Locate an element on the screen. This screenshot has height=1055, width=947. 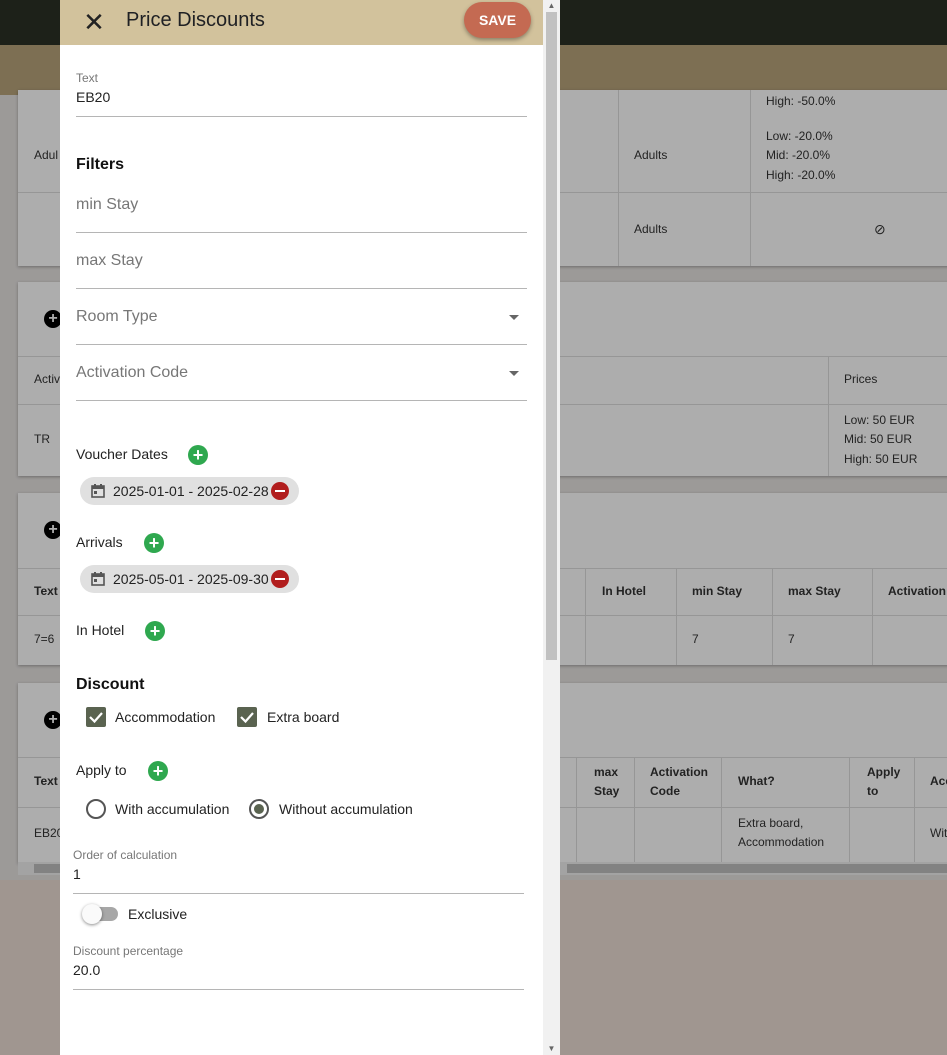
without-accumulation-label: Without accumulation is located at coordinates (346, 809).